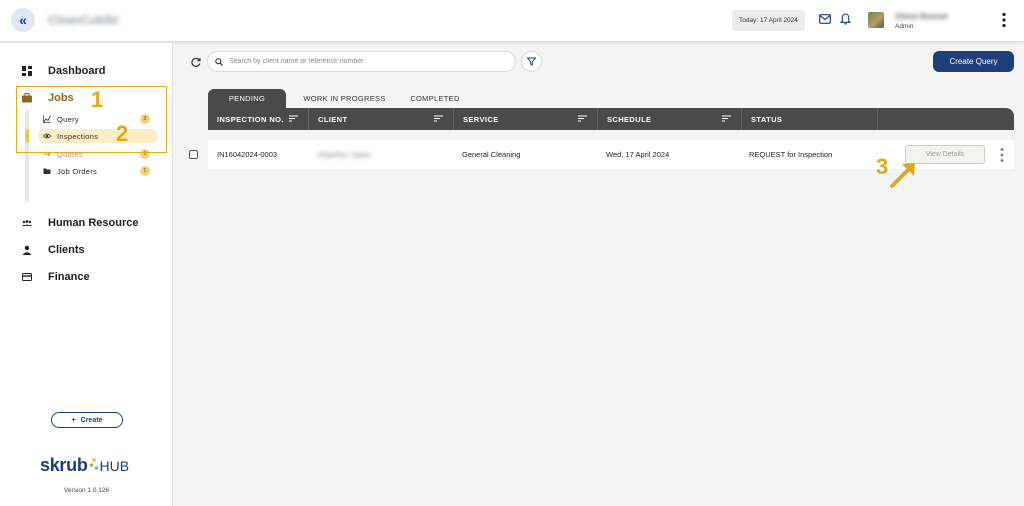  Describe the element at coordinates (77, 71) in the screenshot. I see `sidebar-item-label: Dashboard` at that location.